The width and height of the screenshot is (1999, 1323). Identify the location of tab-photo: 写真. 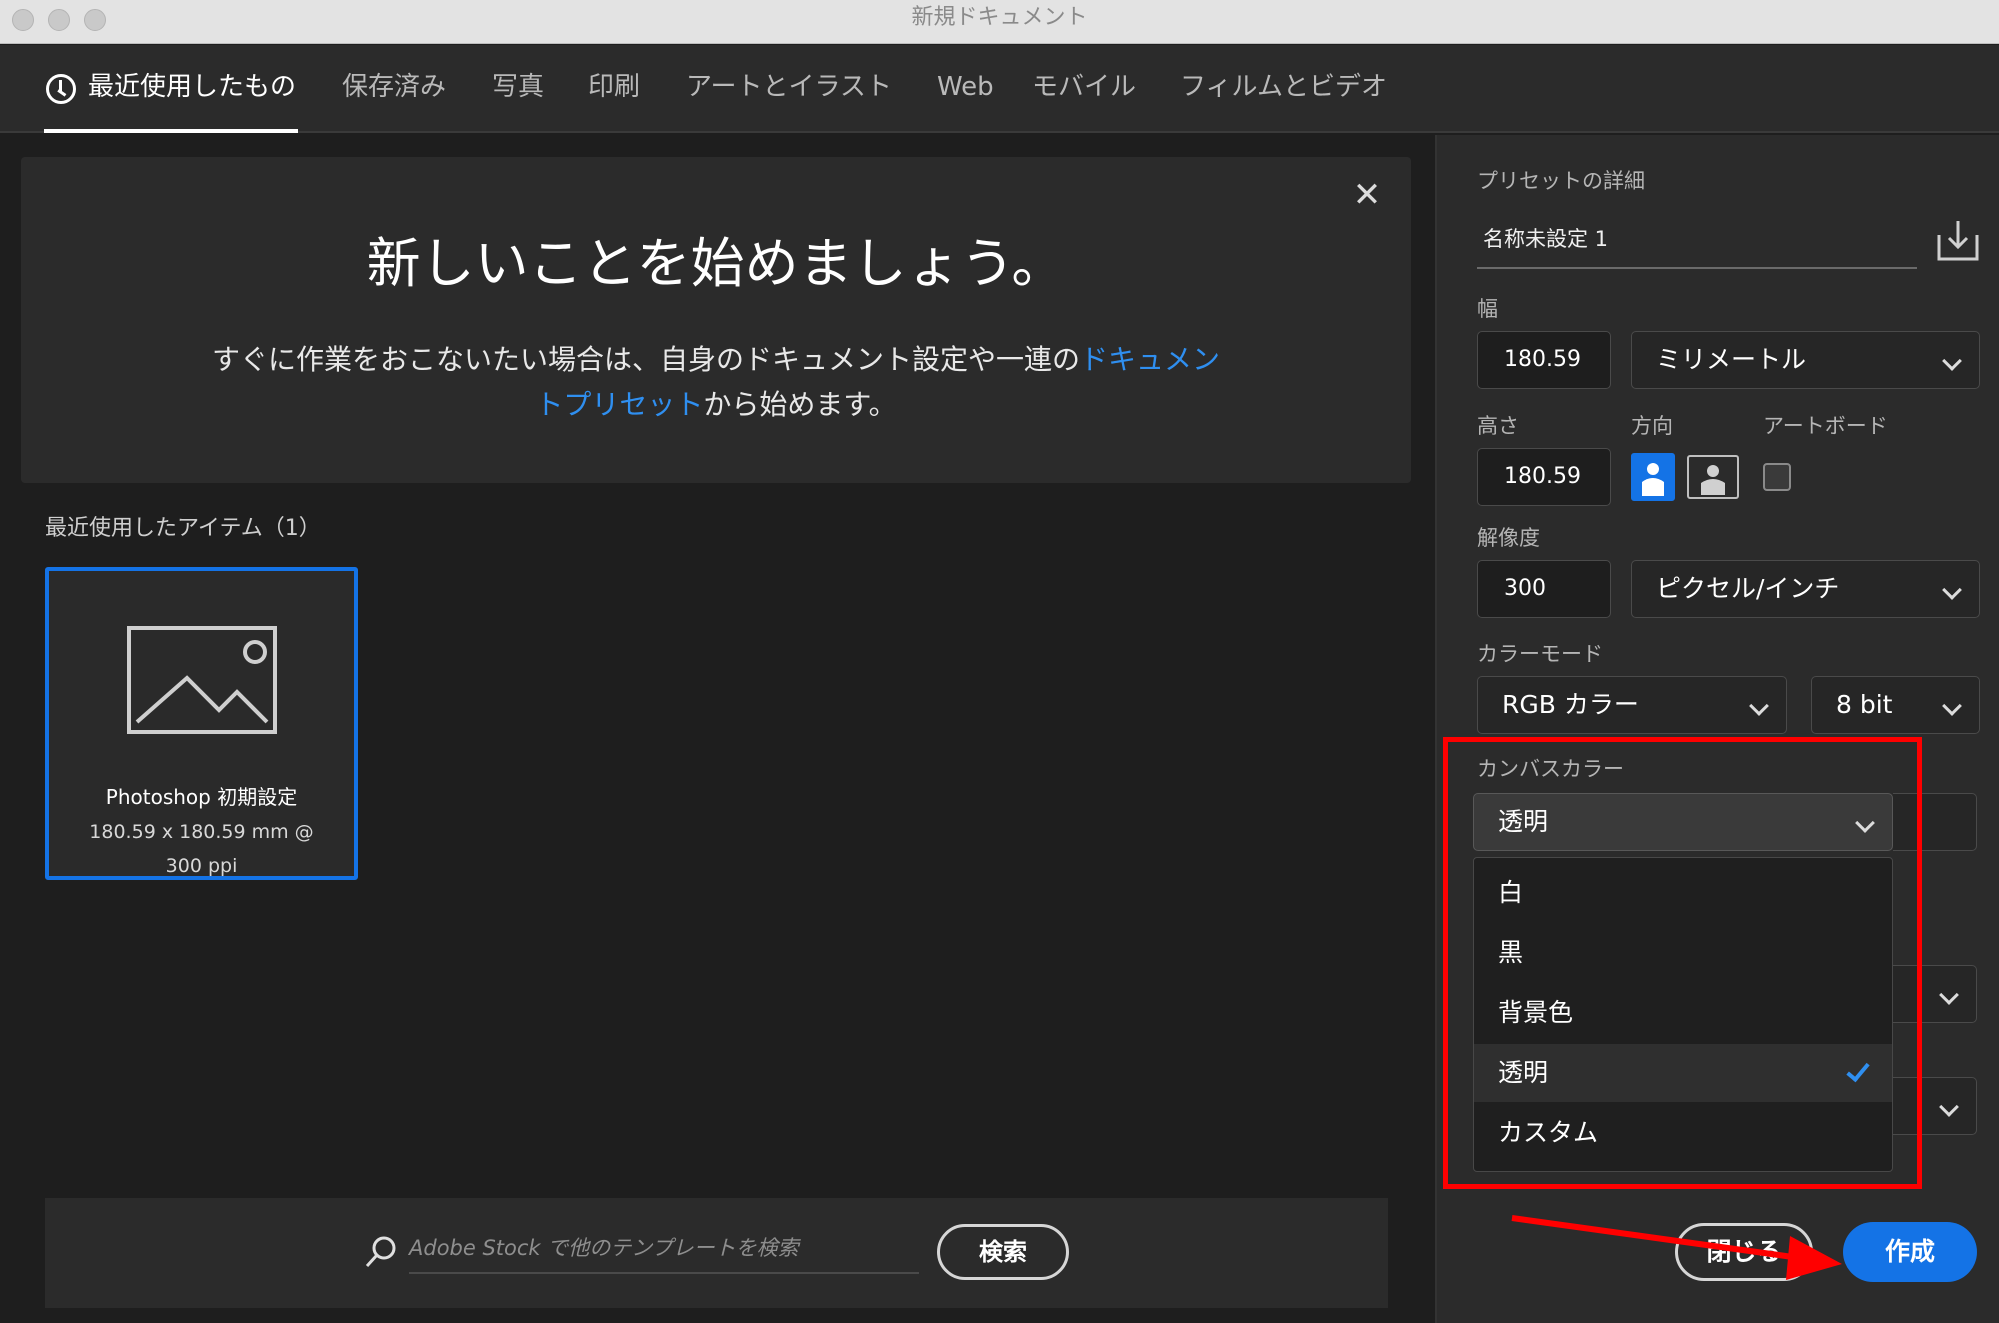
(518, 87).